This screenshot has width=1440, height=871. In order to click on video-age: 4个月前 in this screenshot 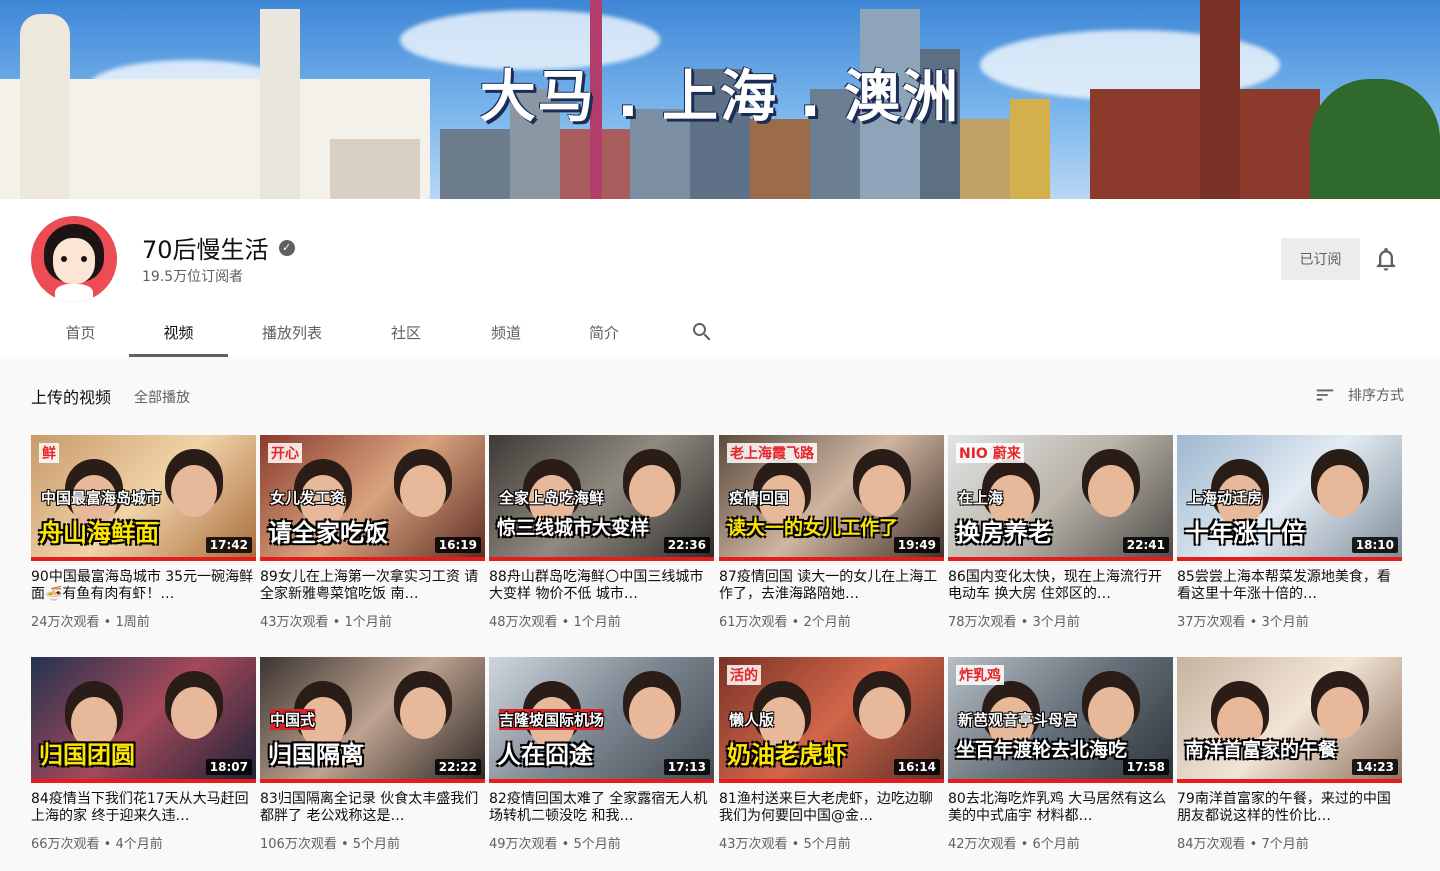, I will do `click(139, 844)`.